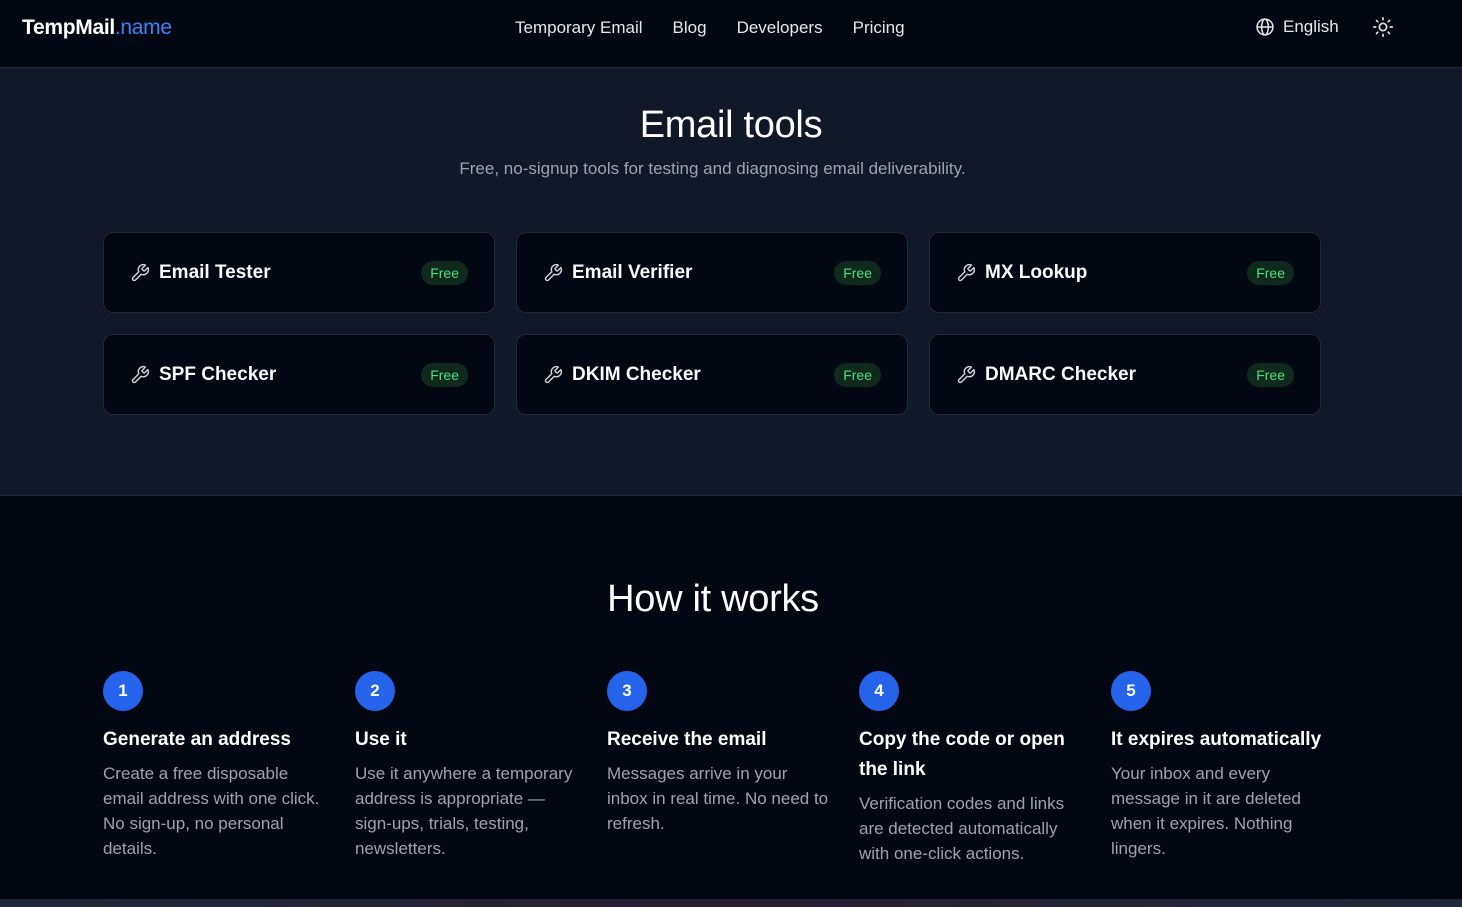  What do you see at coordinates (690, 28) in the screenshot?
I see `nav-blog: Blog` at bounding box center [690, 28].